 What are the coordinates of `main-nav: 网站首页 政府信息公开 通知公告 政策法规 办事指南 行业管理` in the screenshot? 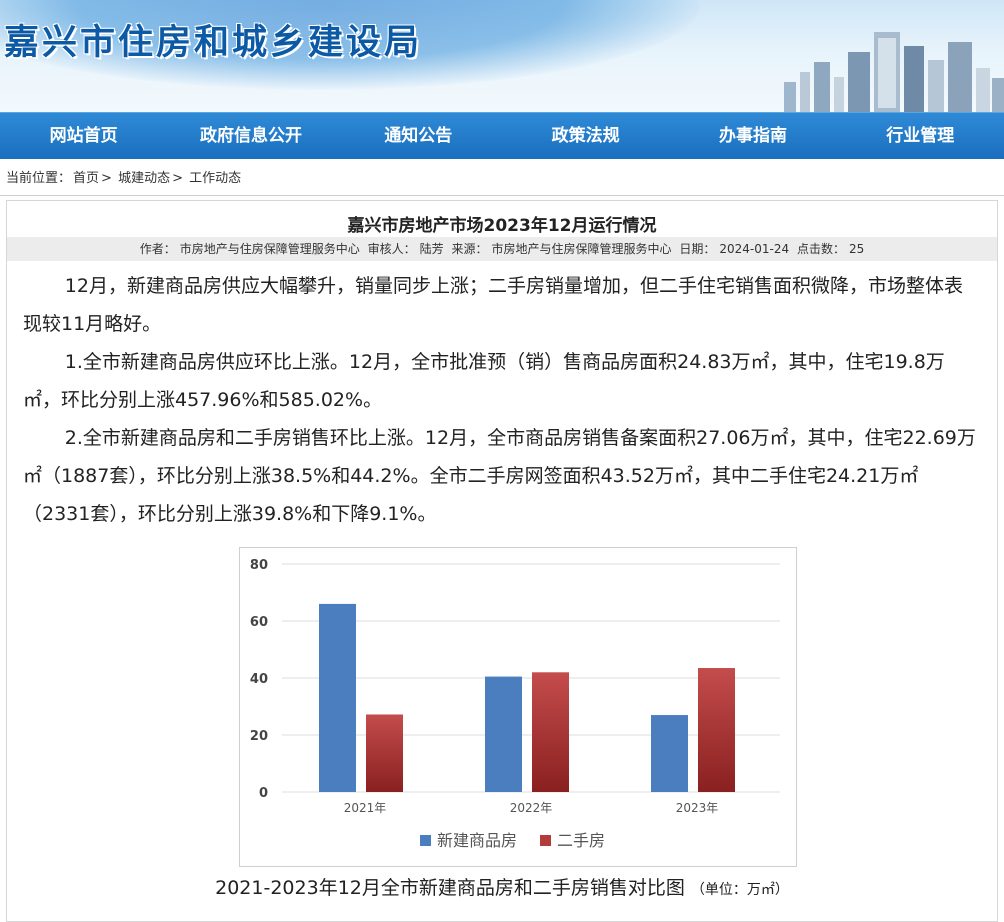 It's located at (502, 135).